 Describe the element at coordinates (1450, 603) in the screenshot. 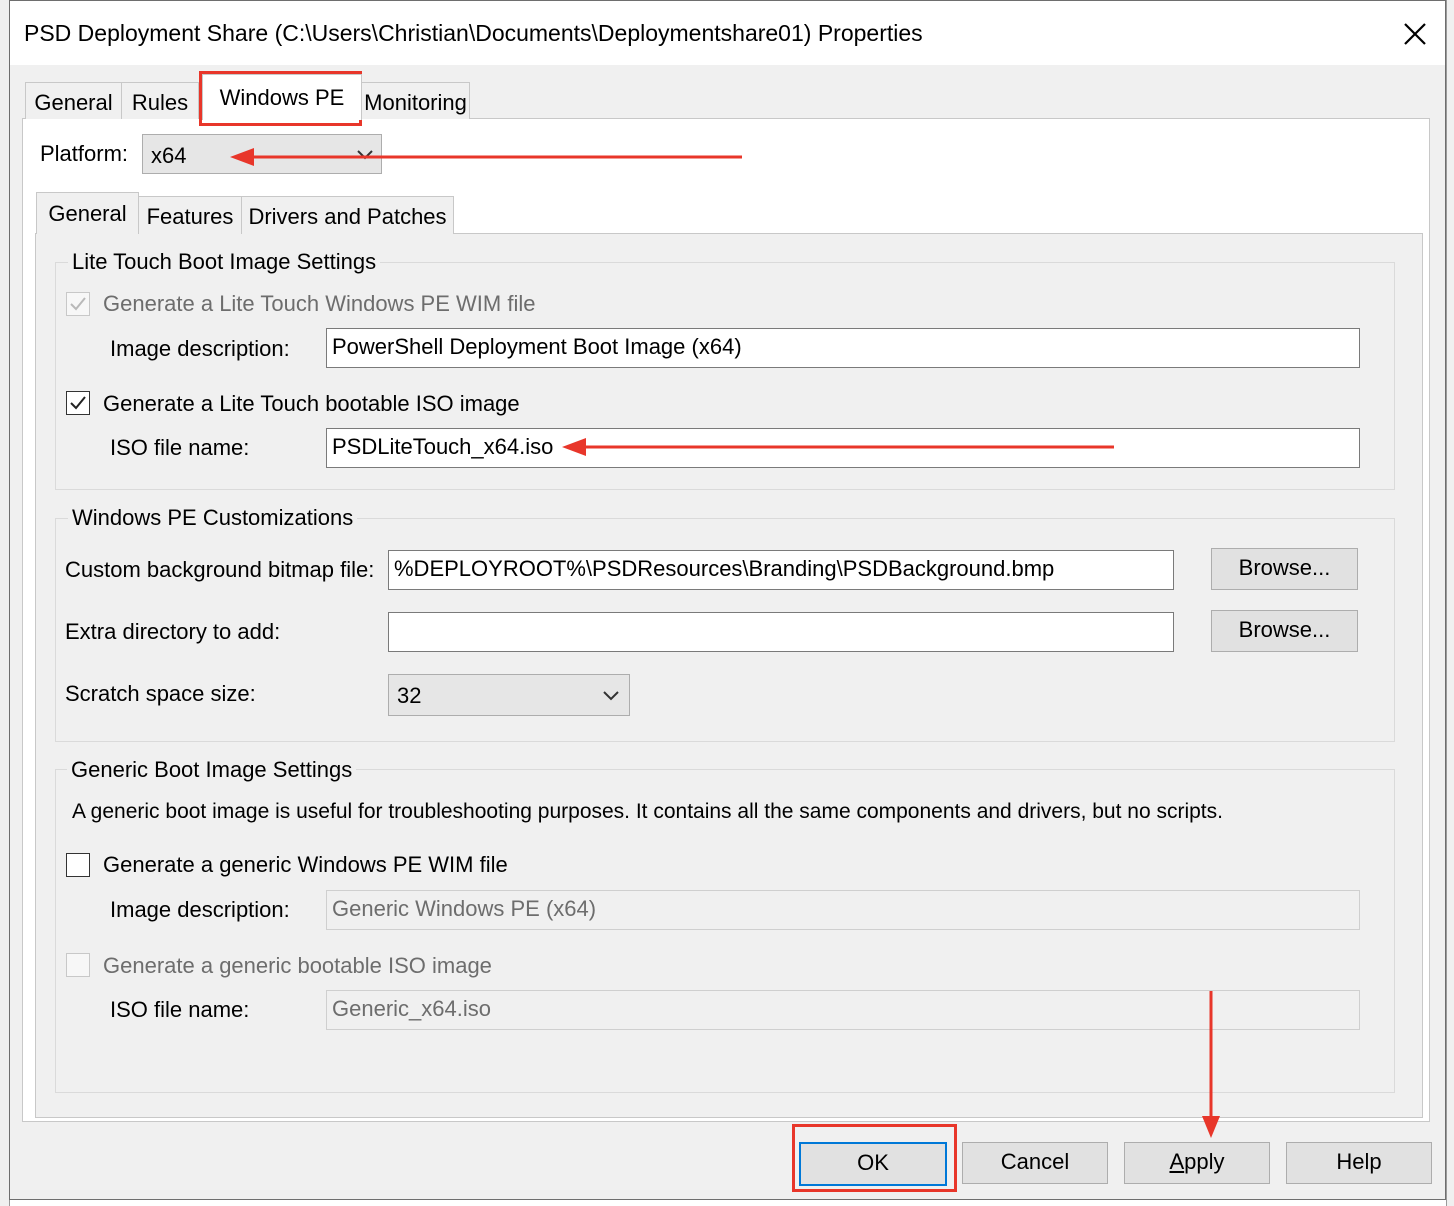

I see `background-window-right` at that location.